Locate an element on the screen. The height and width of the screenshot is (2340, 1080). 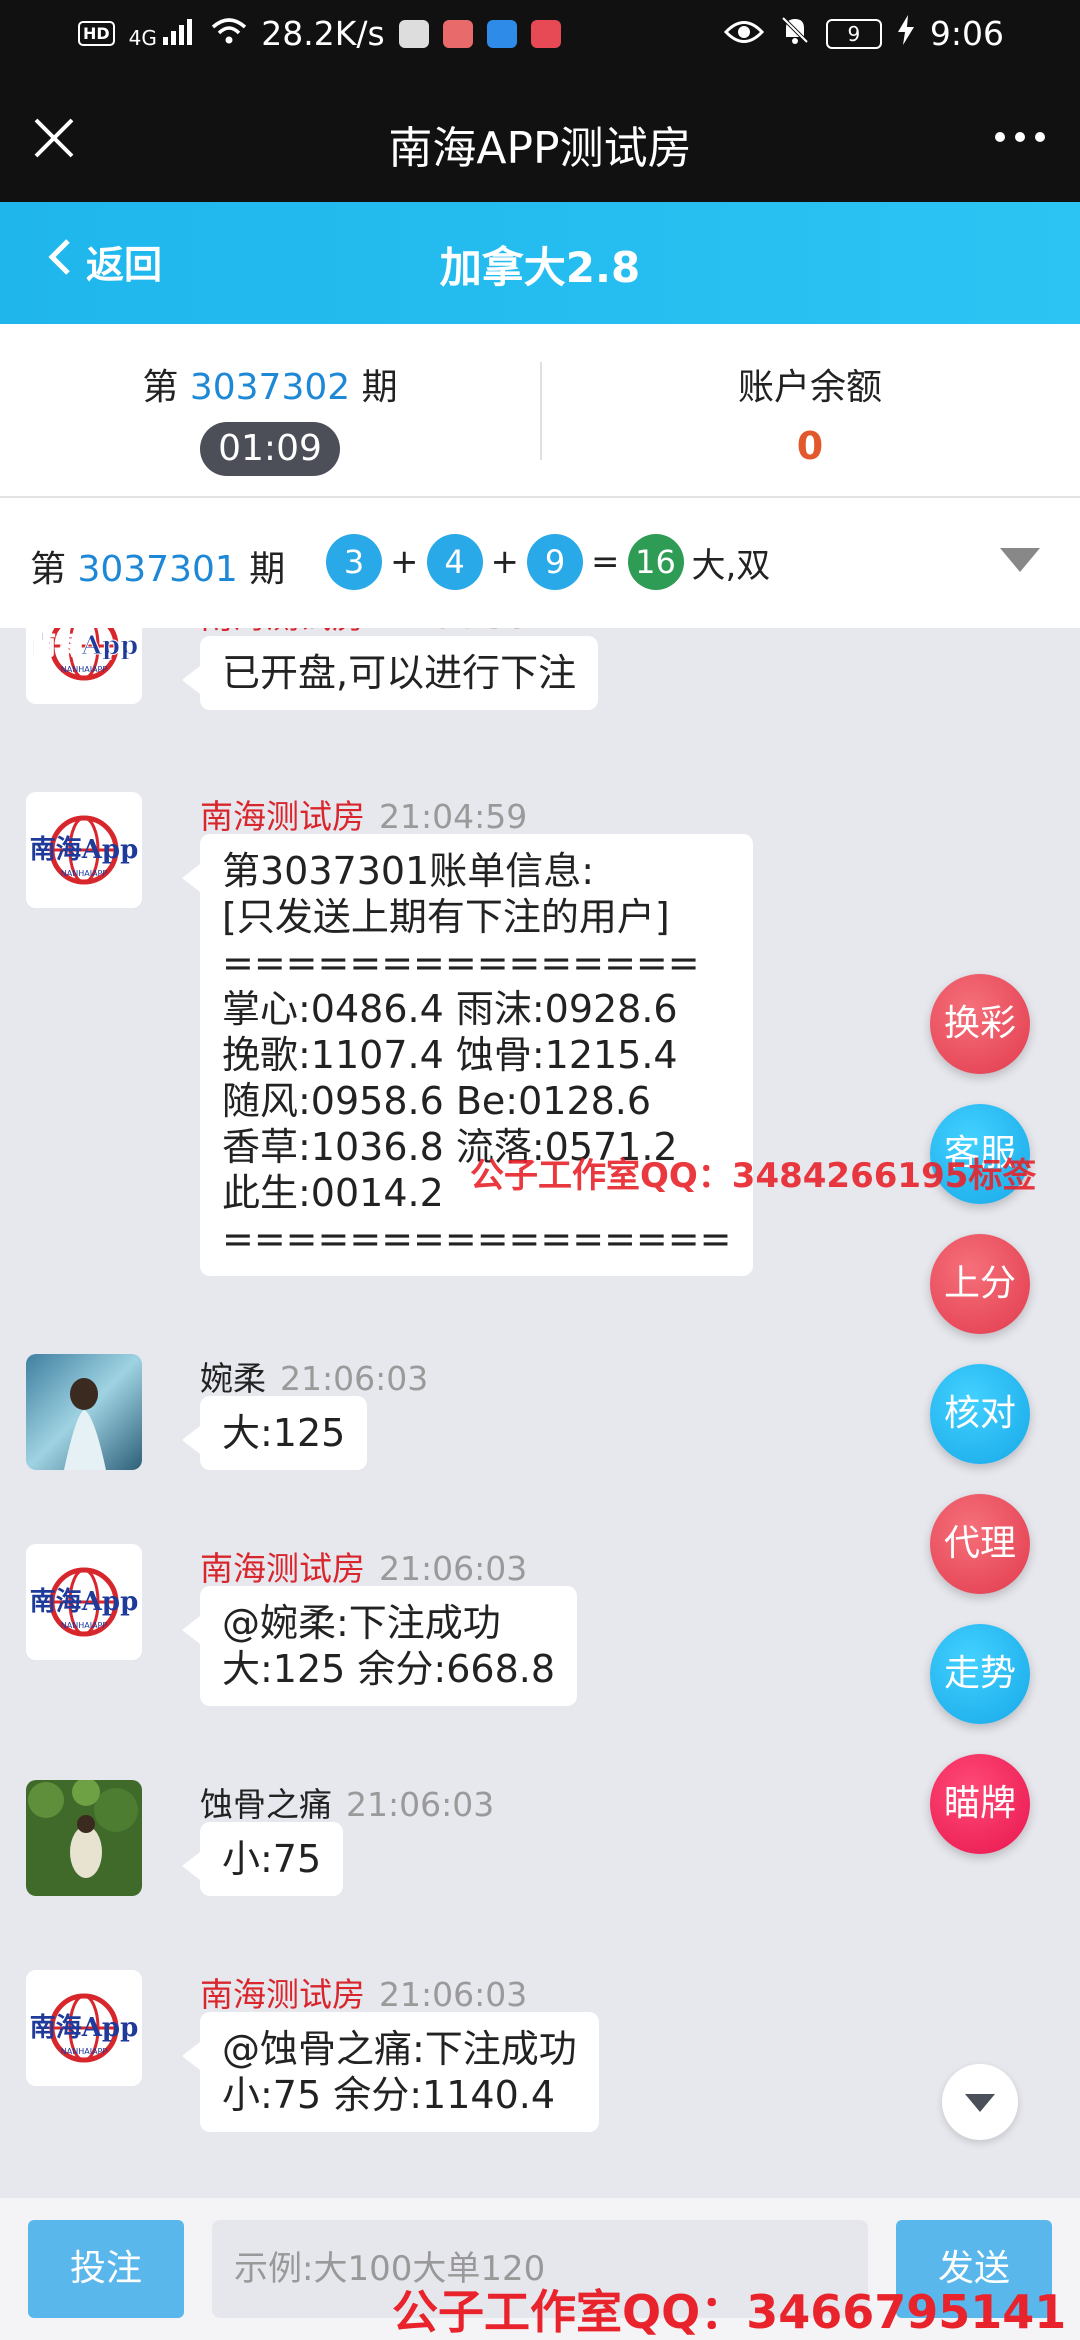
message-bubble: 小:75 is located at coordinates (262, 1859).